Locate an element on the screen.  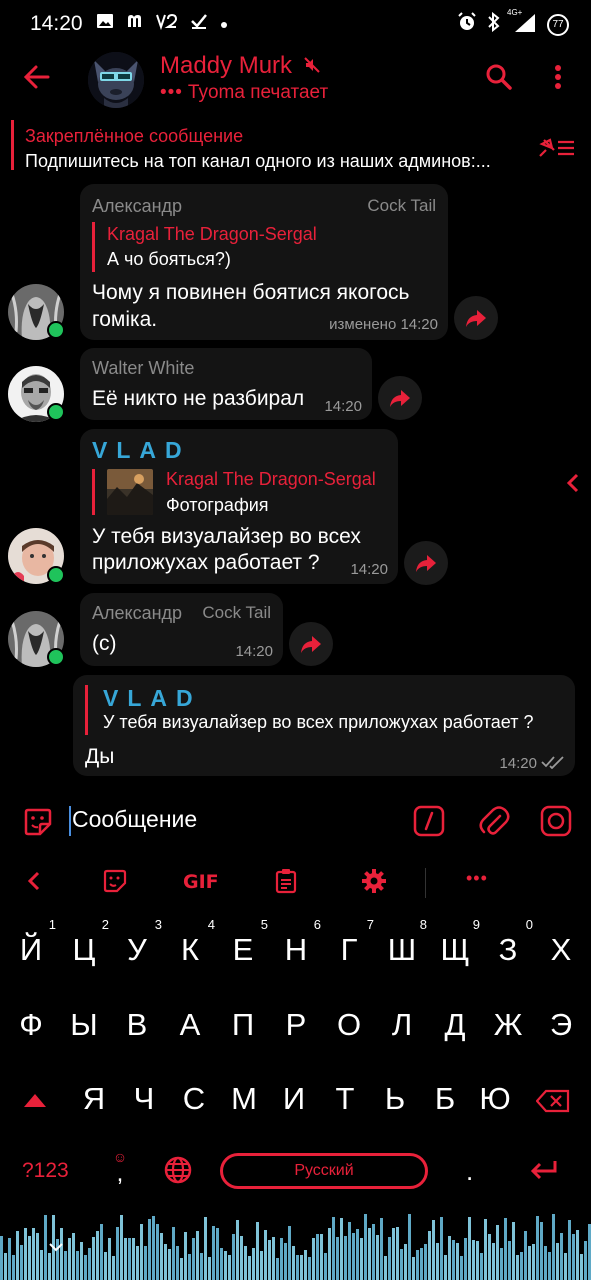
sender-name: VLAD is located at coordinates (141, 450).